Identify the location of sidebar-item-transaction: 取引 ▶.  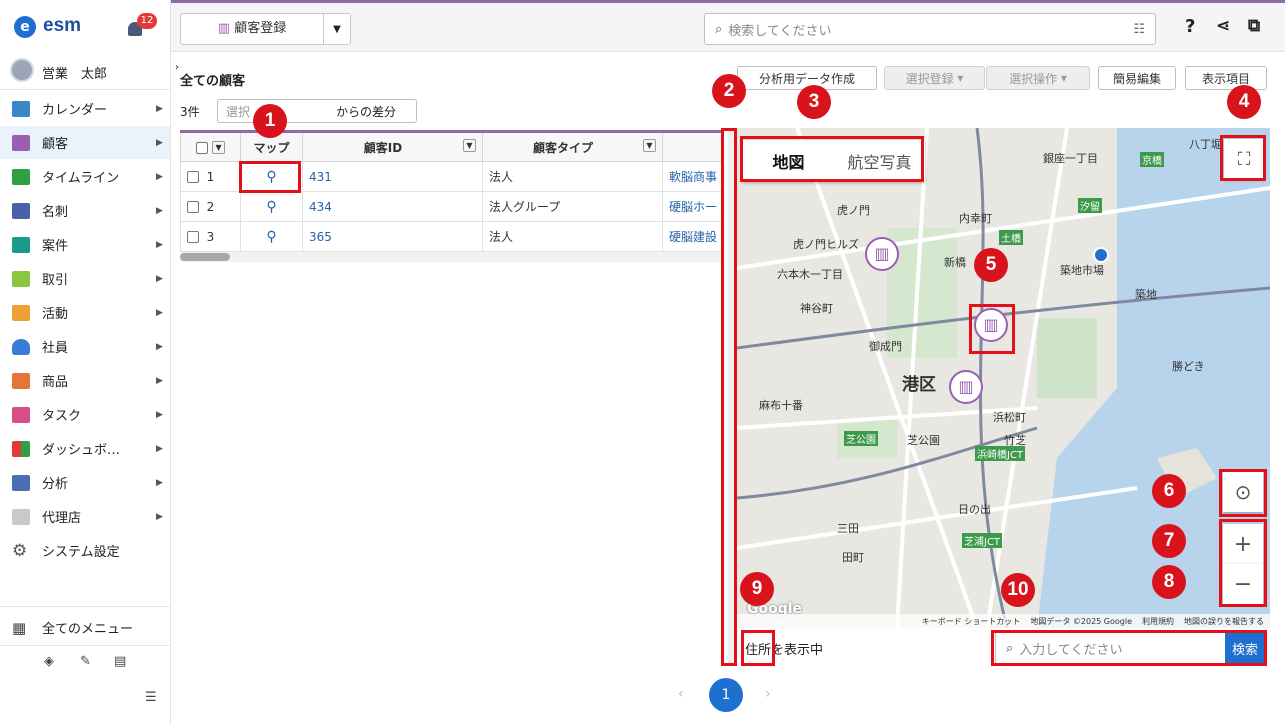
(85, 278).